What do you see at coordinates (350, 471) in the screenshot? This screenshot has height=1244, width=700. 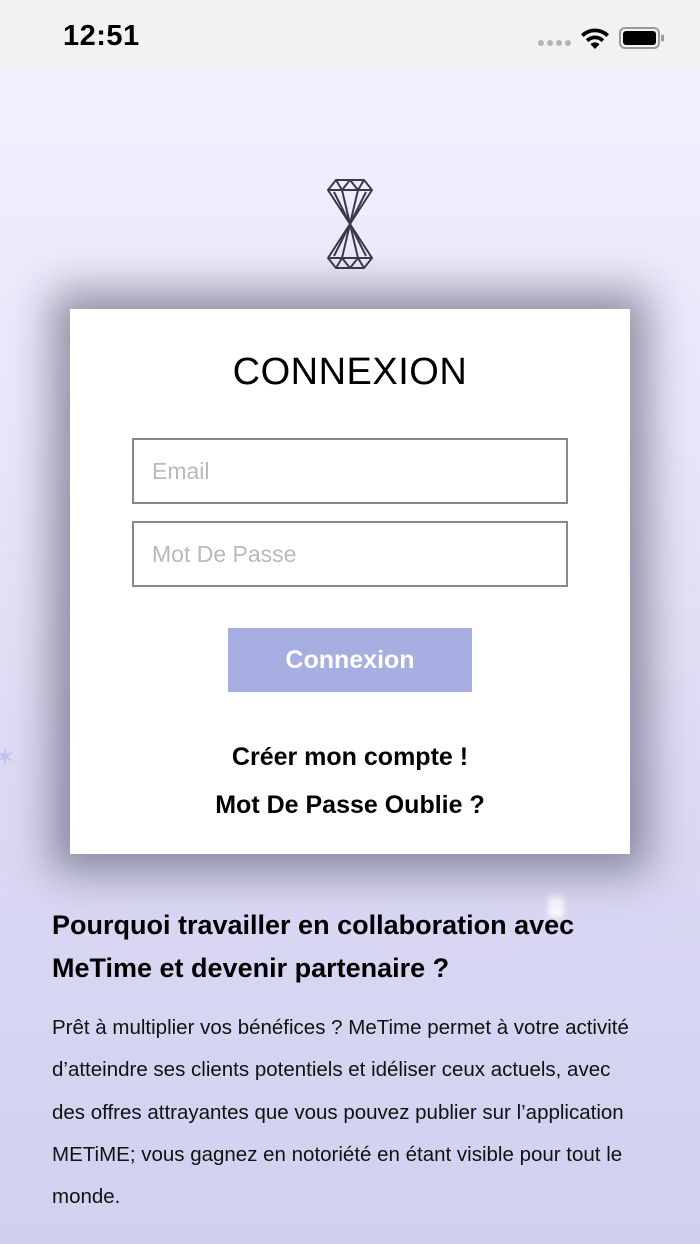 I see `email-field` at bounding box center [350, 471].